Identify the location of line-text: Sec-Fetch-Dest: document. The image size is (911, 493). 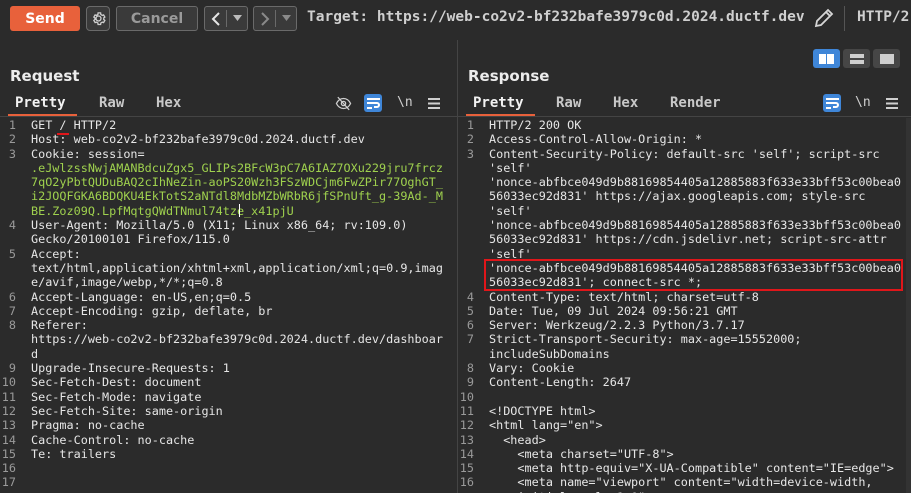
(116, 382).